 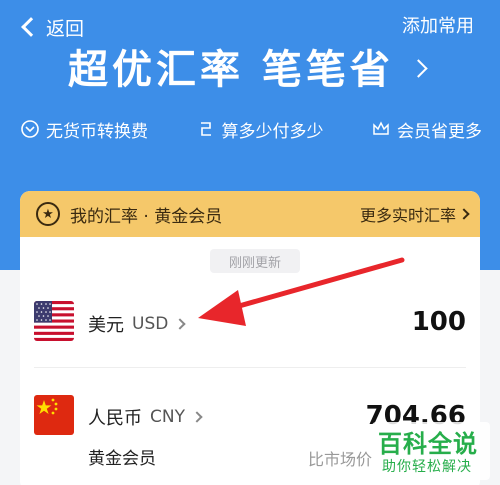 What do you see at coordinates (115, 418) in the screenshot?
I see `currency-name: 人民币` at bounding box center [115, 418].